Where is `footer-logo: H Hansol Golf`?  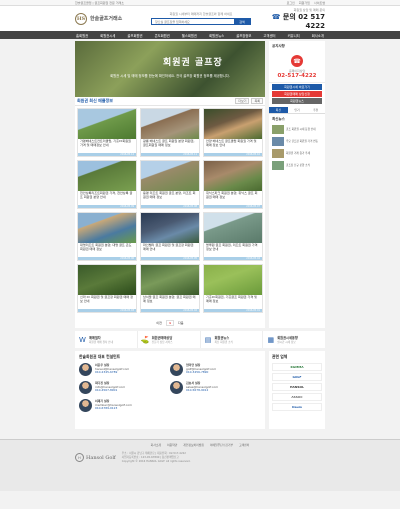 footer-logo: H Hansol Golf is located at coordinates (95, 458).